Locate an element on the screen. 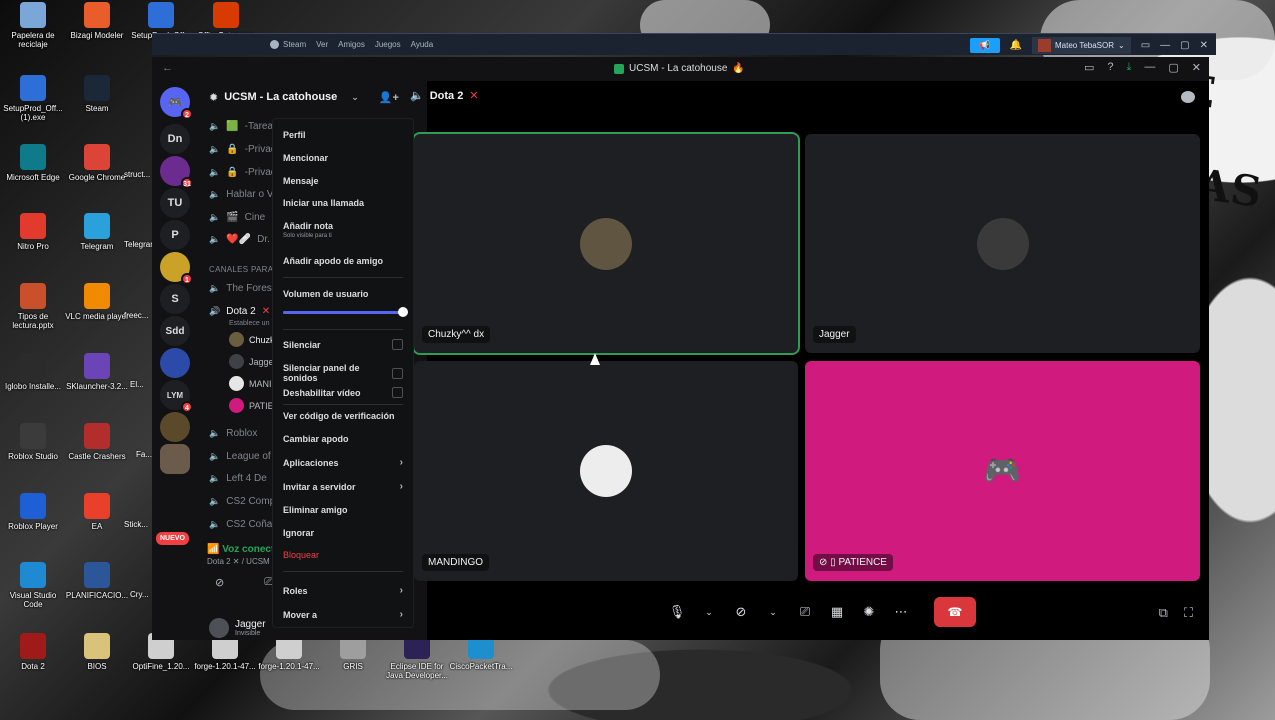 The image size is (1275, 720). desktop-icon: Bizagi Modeler is located at coordinates (97, 21).